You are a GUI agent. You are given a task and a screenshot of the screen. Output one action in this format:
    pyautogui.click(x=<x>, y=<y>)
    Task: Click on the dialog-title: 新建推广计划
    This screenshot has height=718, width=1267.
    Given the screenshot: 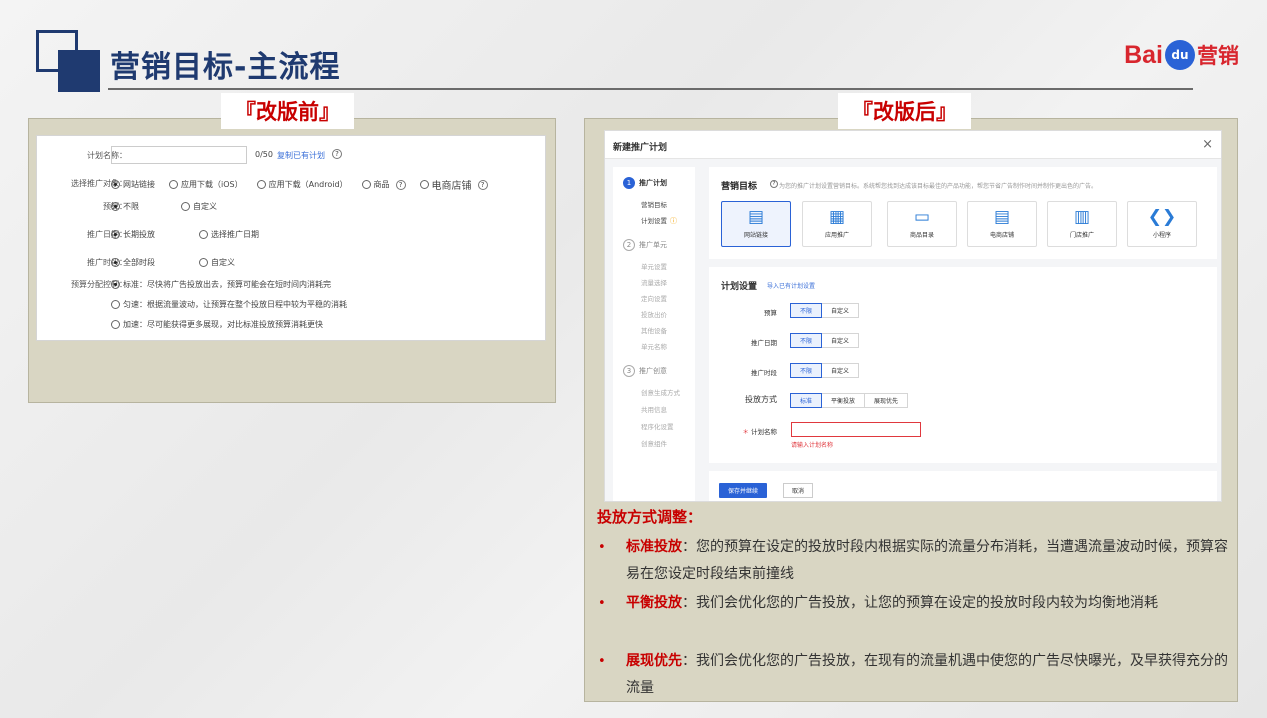 What is the action you would take?
    pyautogui.click(x=640, y=148)
    